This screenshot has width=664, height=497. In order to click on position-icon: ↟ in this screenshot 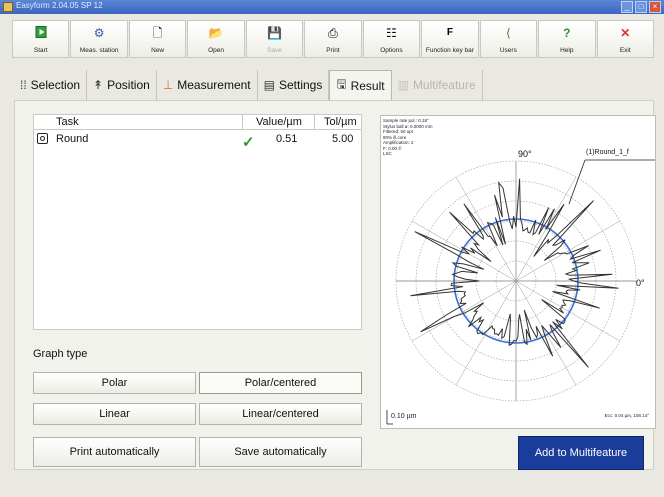, I will do `click(98, 85)`.